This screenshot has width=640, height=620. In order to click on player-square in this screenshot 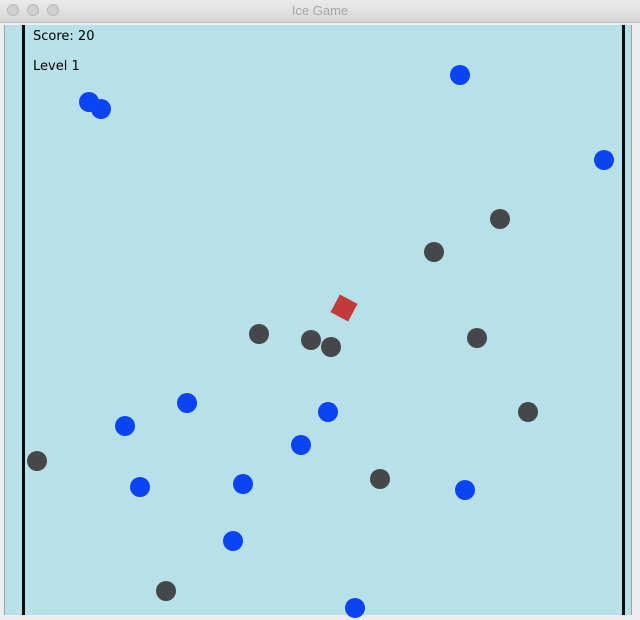, I will do `click(344, 308)`.